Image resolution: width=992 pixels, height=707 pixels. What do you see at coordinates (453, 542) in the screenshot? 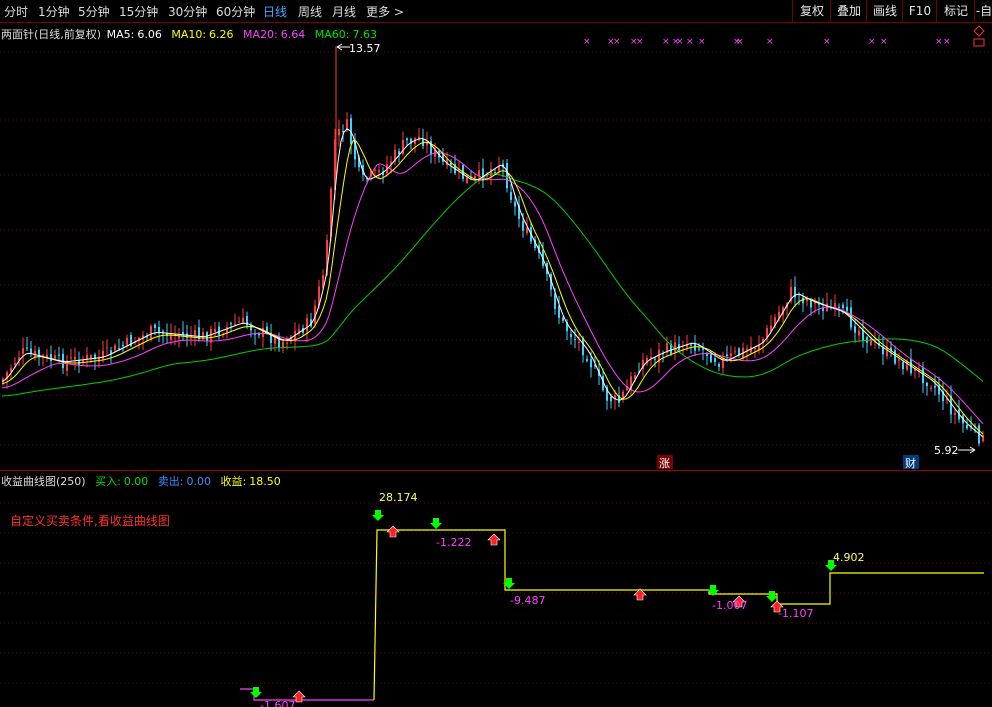
I see `loss-value-1222: -1.222` at bounding box center [453, 542].